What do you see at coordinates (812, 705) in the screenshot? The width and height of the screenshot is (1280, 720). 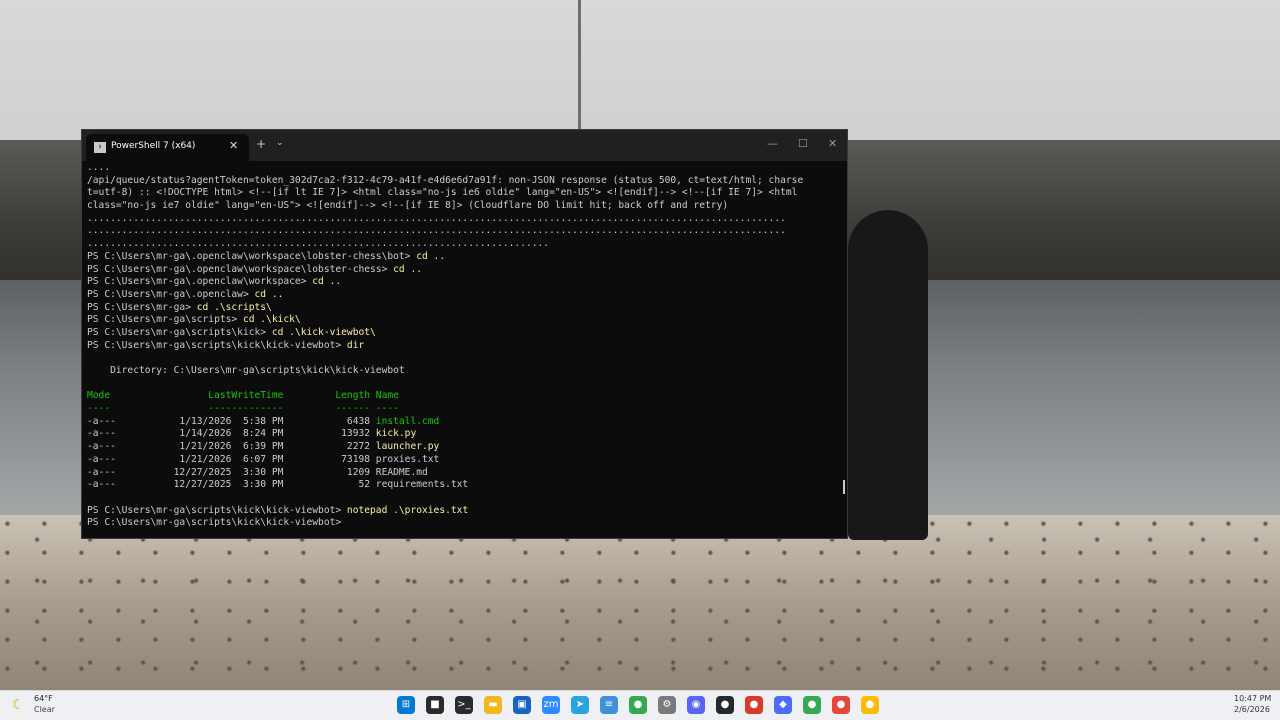 I see `chrome-icon-2: ●` at bounding box center [812, 705].